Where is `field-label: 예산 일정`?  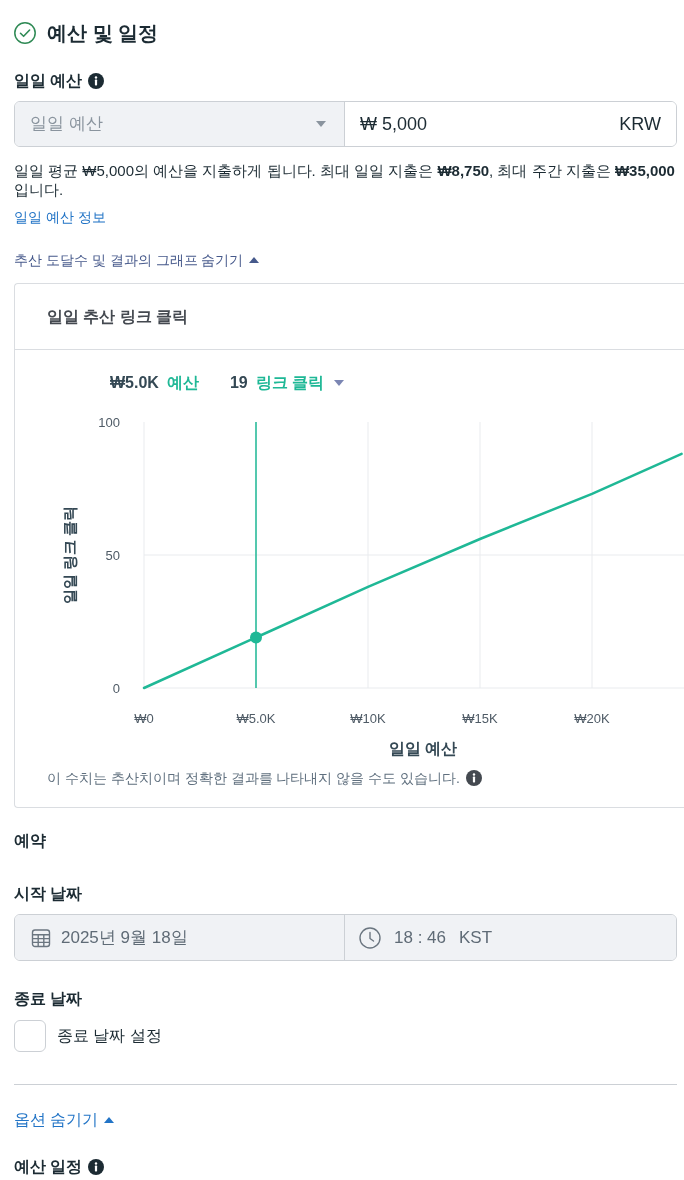
field-label: 예산 일정 is located at coordinates (48, 1167).